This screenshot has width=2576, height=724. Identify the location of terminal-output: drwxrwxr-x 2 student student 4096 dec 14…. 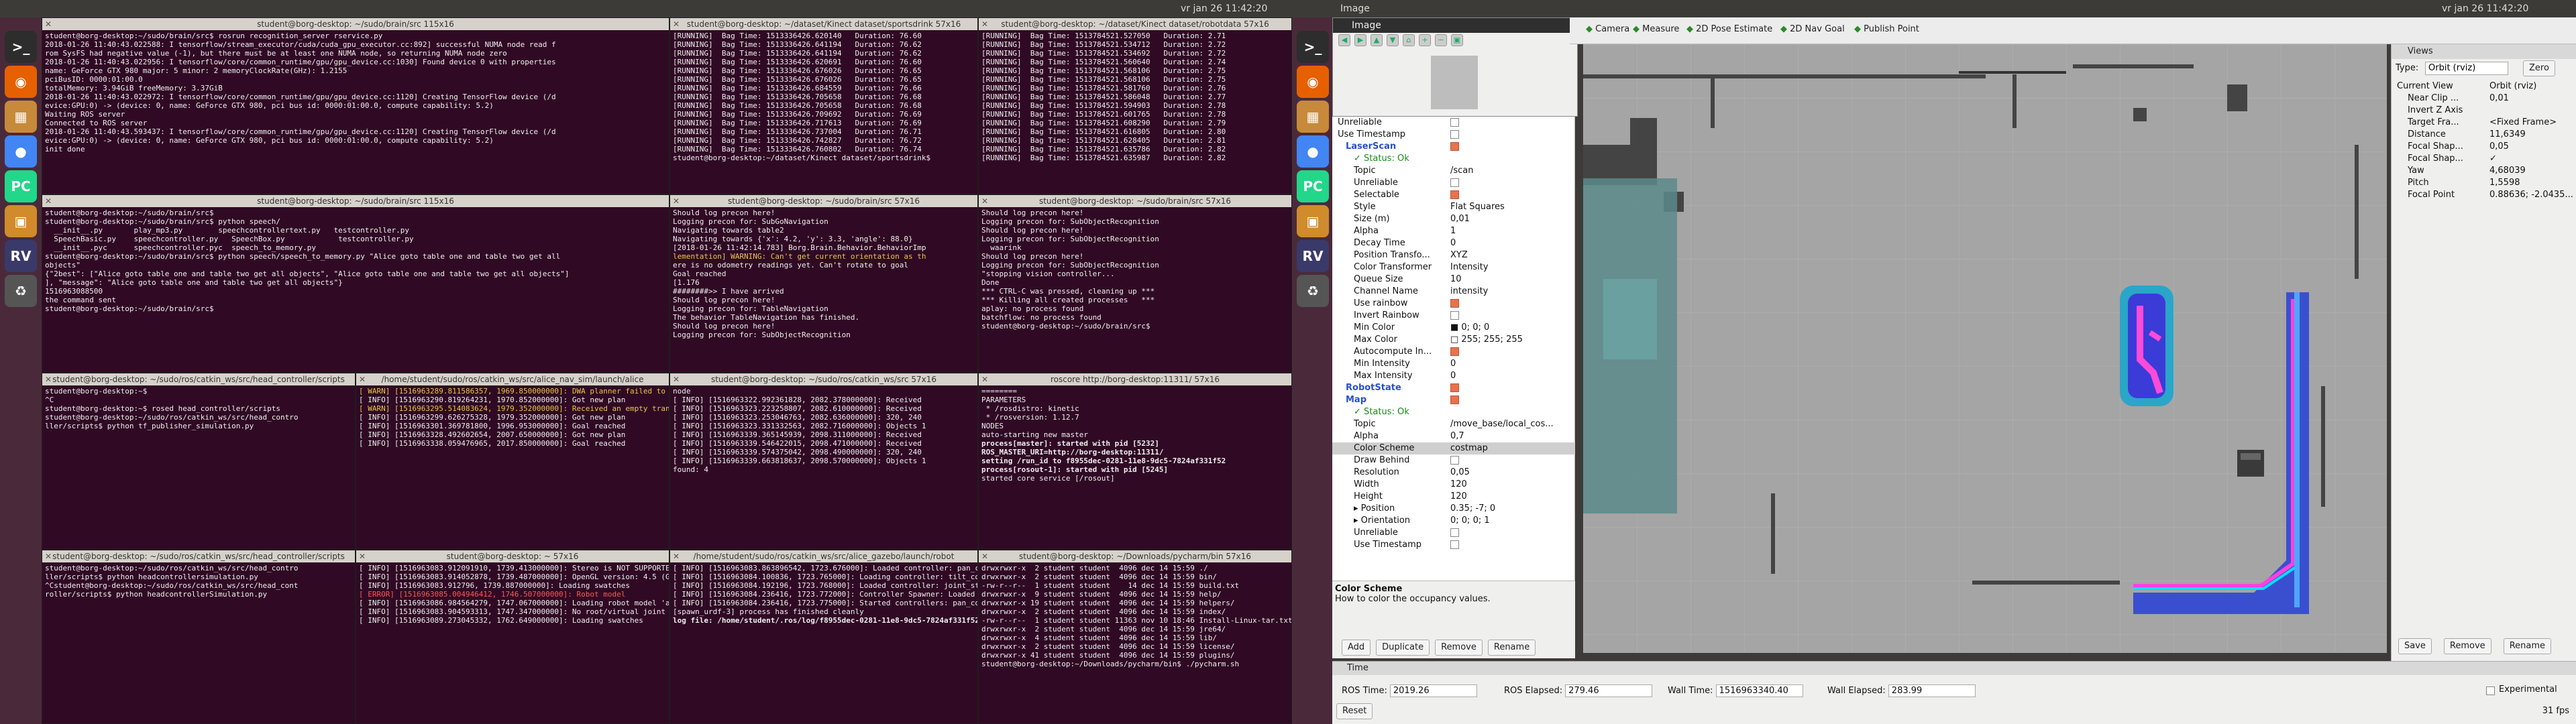
(1135, 616).